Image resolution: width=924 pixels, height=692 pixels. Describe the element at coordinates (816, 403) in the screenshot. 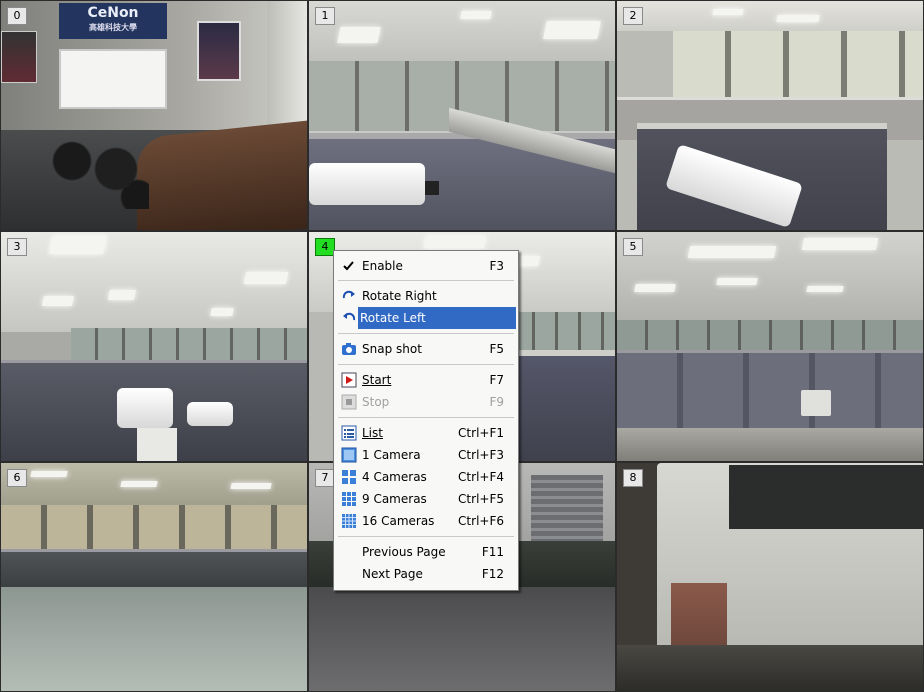

I see `monitor` at that location.